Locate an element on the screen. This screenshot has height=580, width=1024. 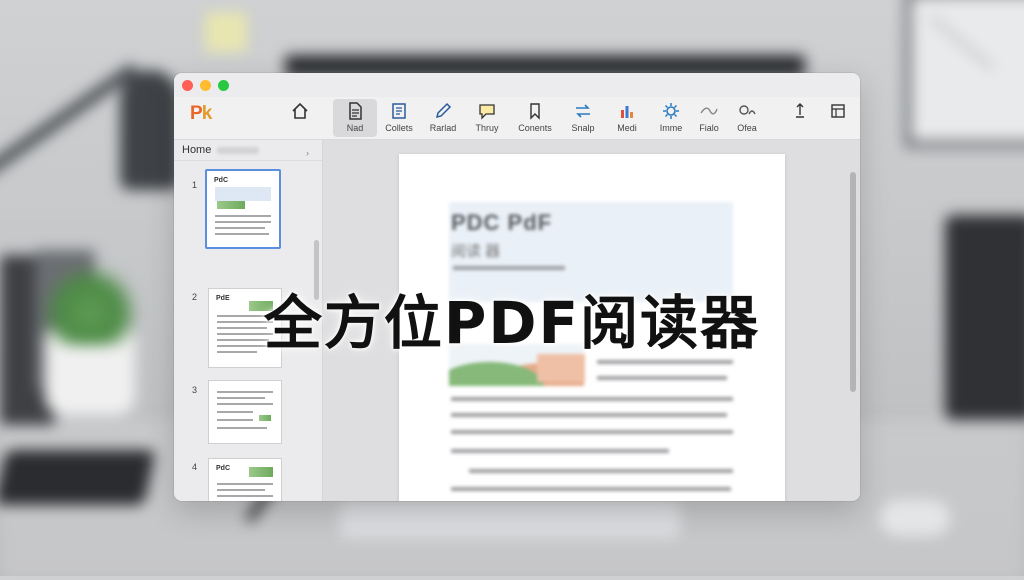
sticky-note is located at coordinates (226, 32).